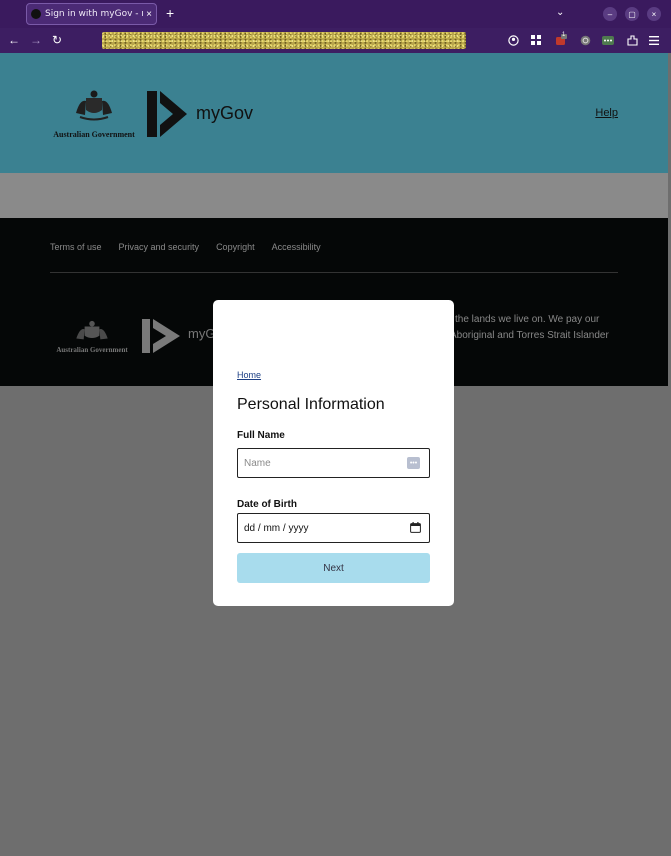 This screenshot has width=671, height=856. Describe the element at coordinates (335, 14) in the screenshot. I see `browser-titlebar: Sign in with myGov - myG × + ⌄ – ▢ ×` at that location.